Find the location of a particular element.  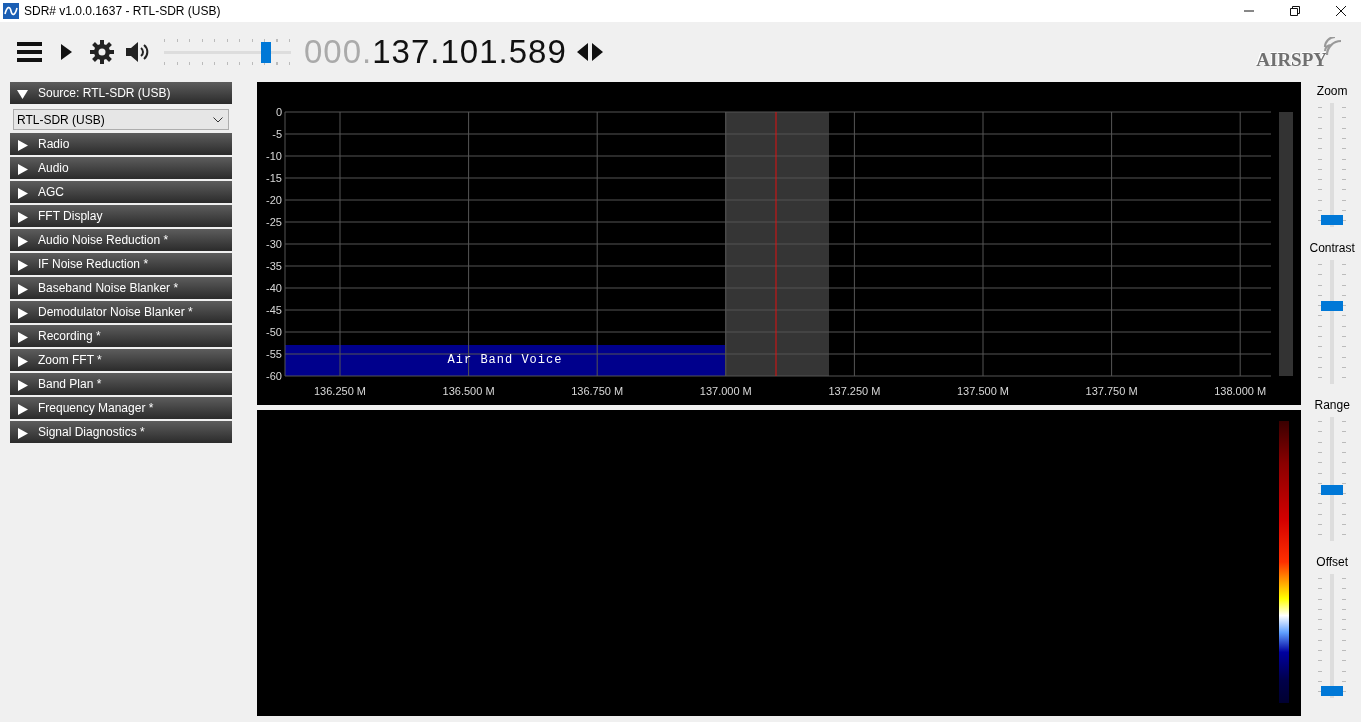

window-title: SDR# v1.0.0.1637 - RTL-SDR (USB) is located at coordinates (122, 11).